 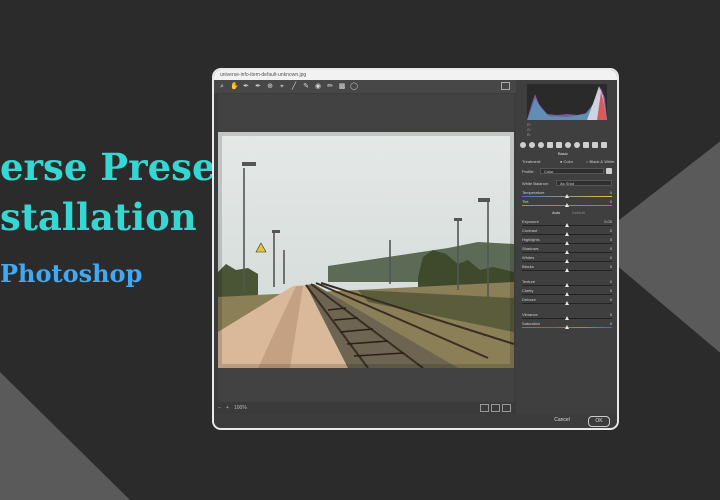 I want to click on slider-dehaze: Dehaze 0, so click(x=567, y=302).